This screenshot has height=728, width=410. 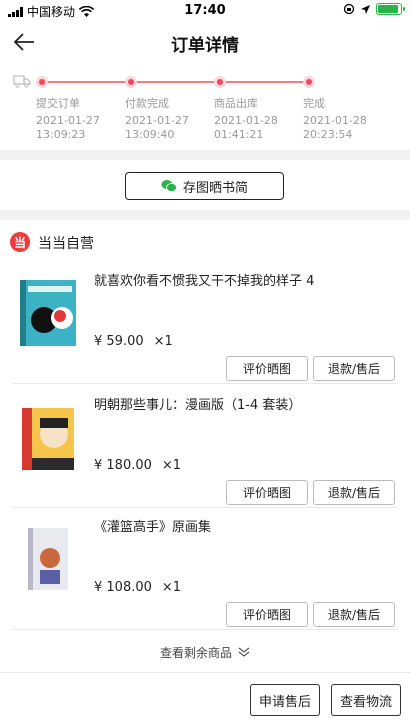 What do you see at coordinates (68, 127) in the screenshot?
I see `step-timestamp: 2021-01-27 13:09:23` at bounding box center [68, 127].